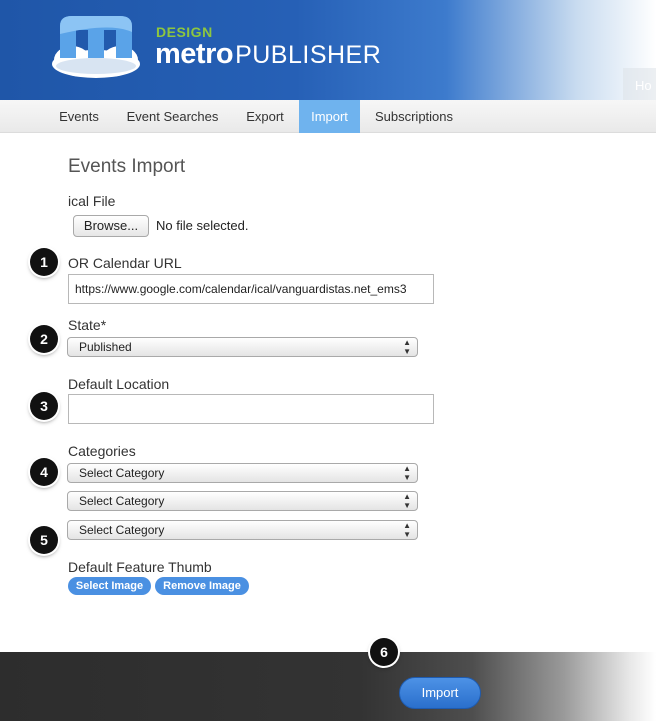  I want to click on brand-name: metroPUBLISHER, so click(268, 54).